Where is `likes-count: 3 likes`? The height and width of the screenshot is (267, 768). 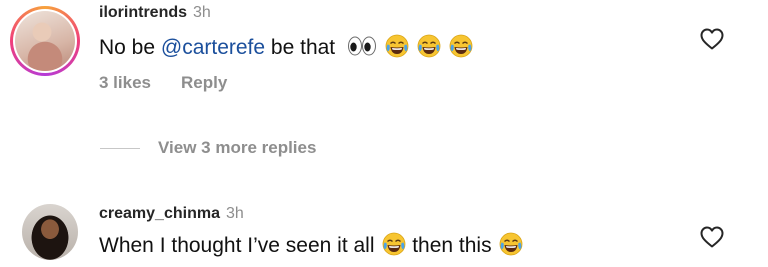 likes-count: 3 likes is located at coordinates (125, 82).